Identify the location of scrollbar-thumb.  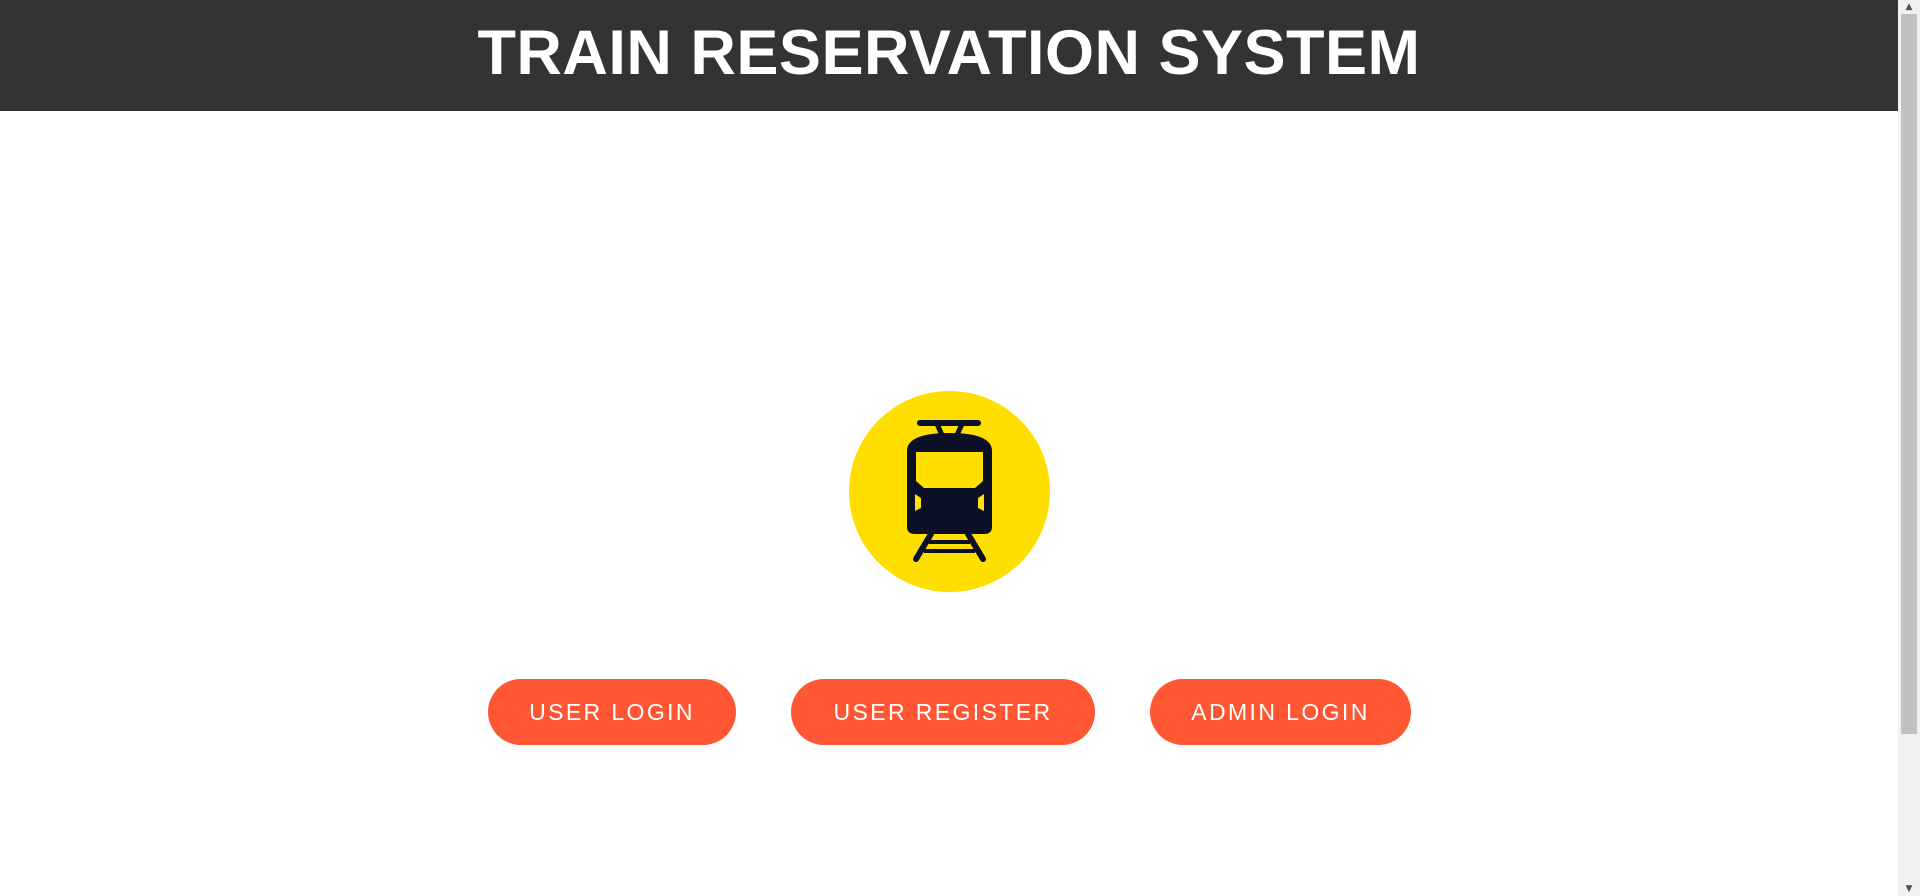
(1909, 374).